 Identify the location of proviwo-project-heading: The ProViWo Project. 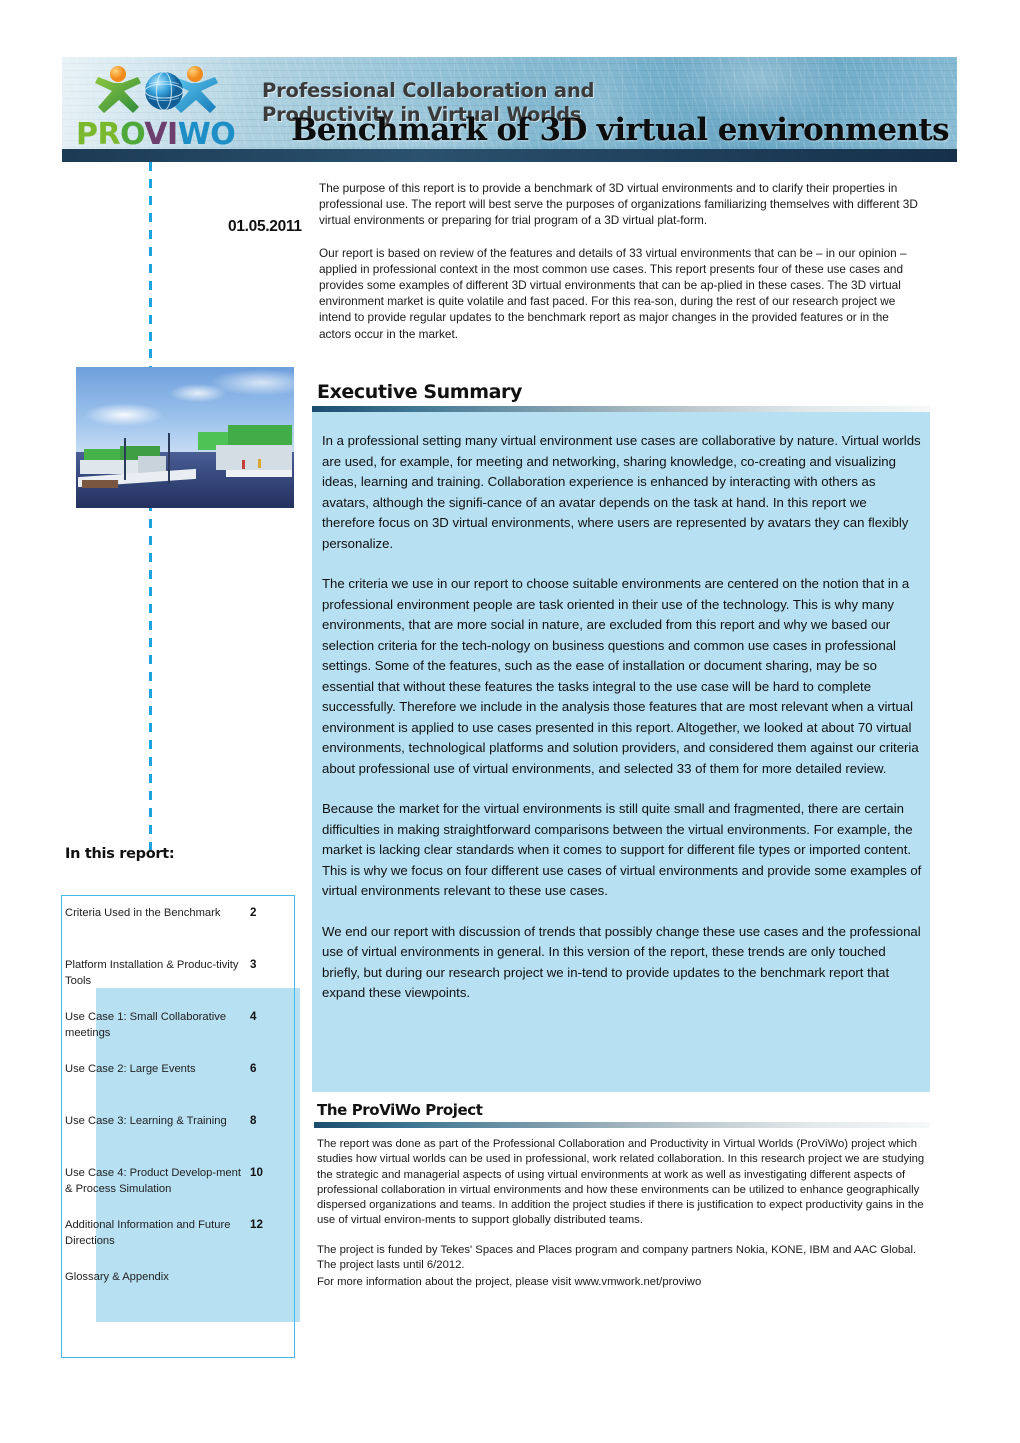
(400, 1110).